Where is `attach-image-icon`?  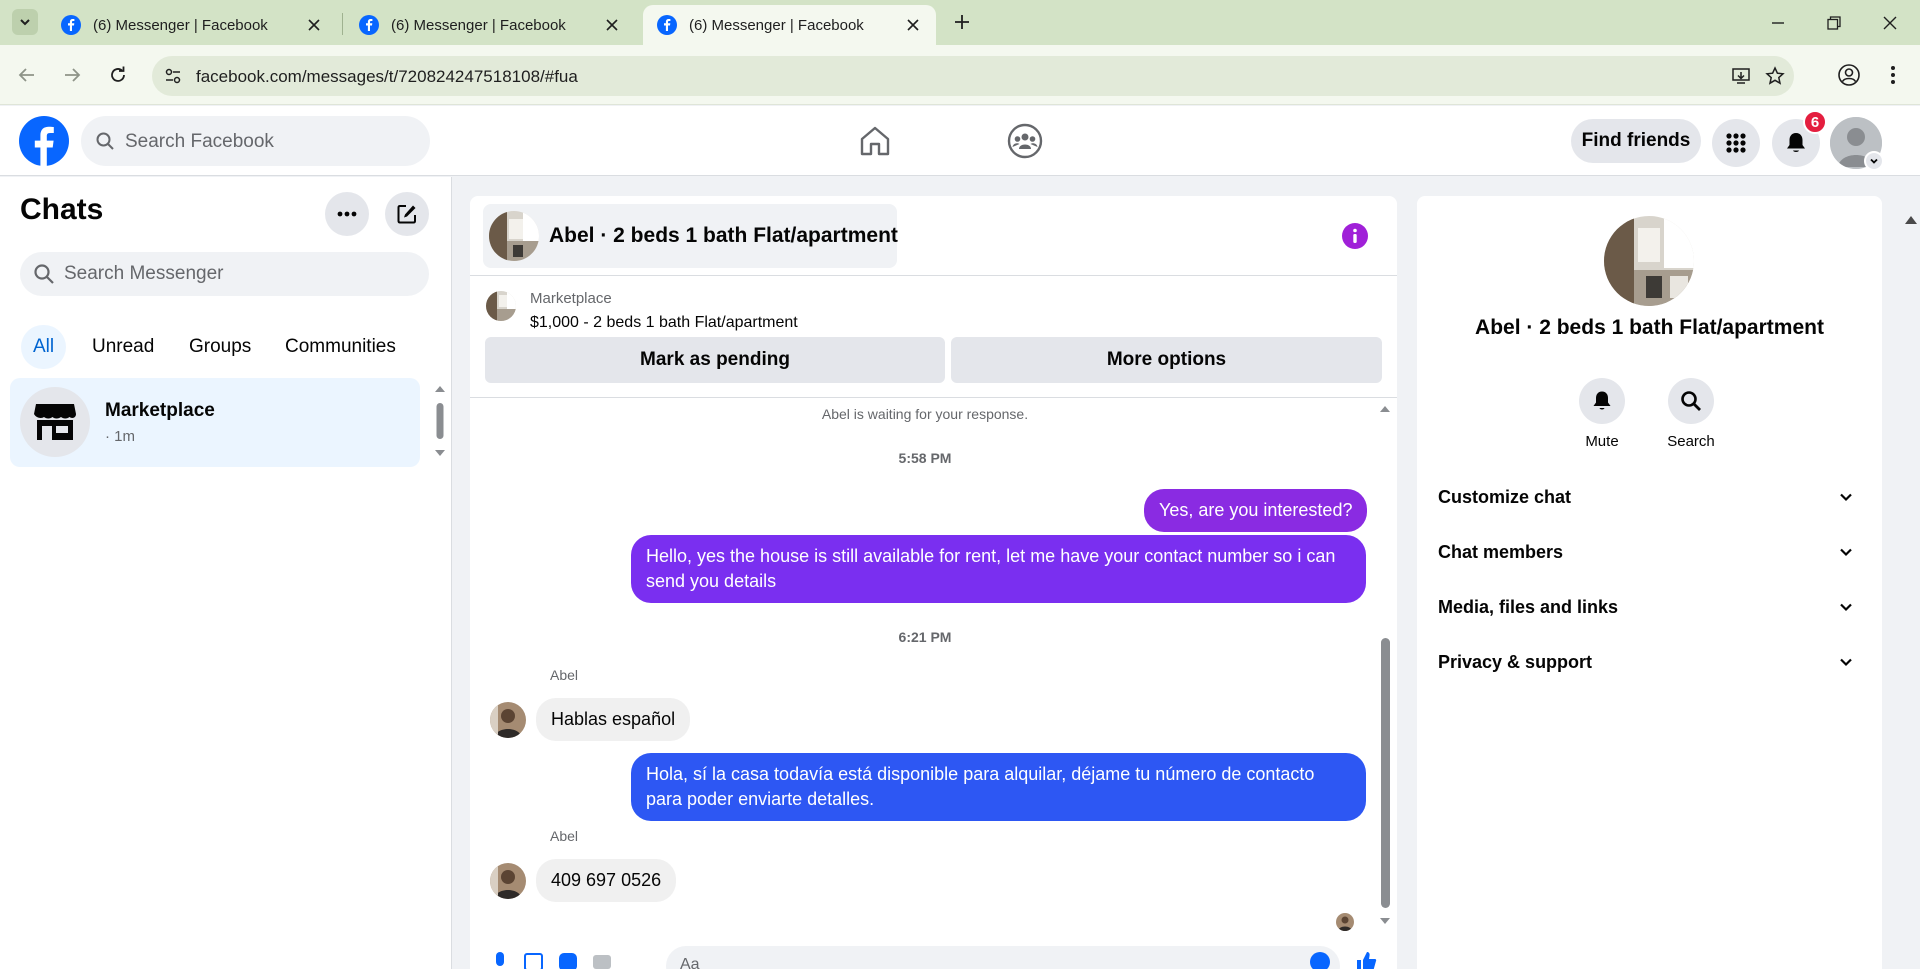 attach-image-icon is located at coordinates (534, 959).